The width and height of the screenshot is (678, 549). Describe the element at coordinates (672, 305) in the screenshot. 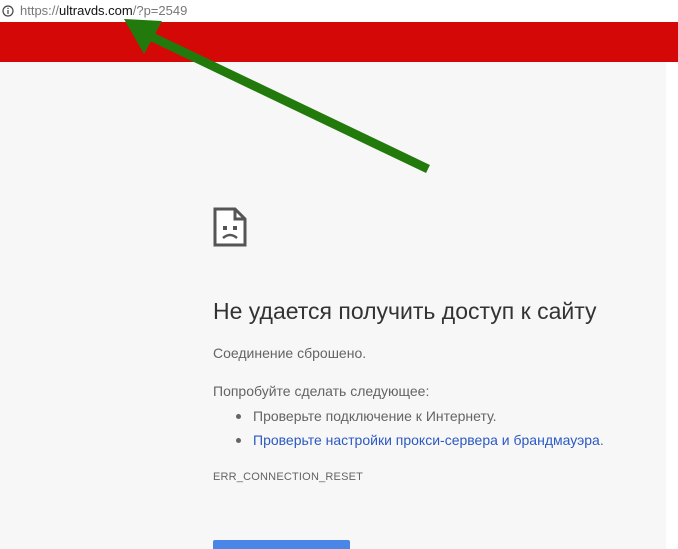

I see `page-edge` at that location.